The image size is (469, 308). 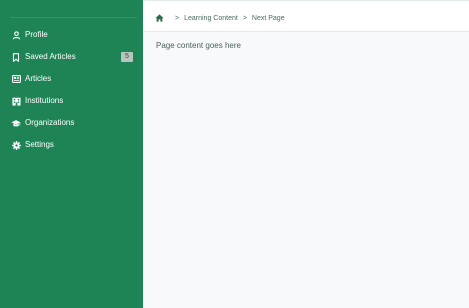 I want to click on graduation-cap-icon, so click(x=16, y=123).